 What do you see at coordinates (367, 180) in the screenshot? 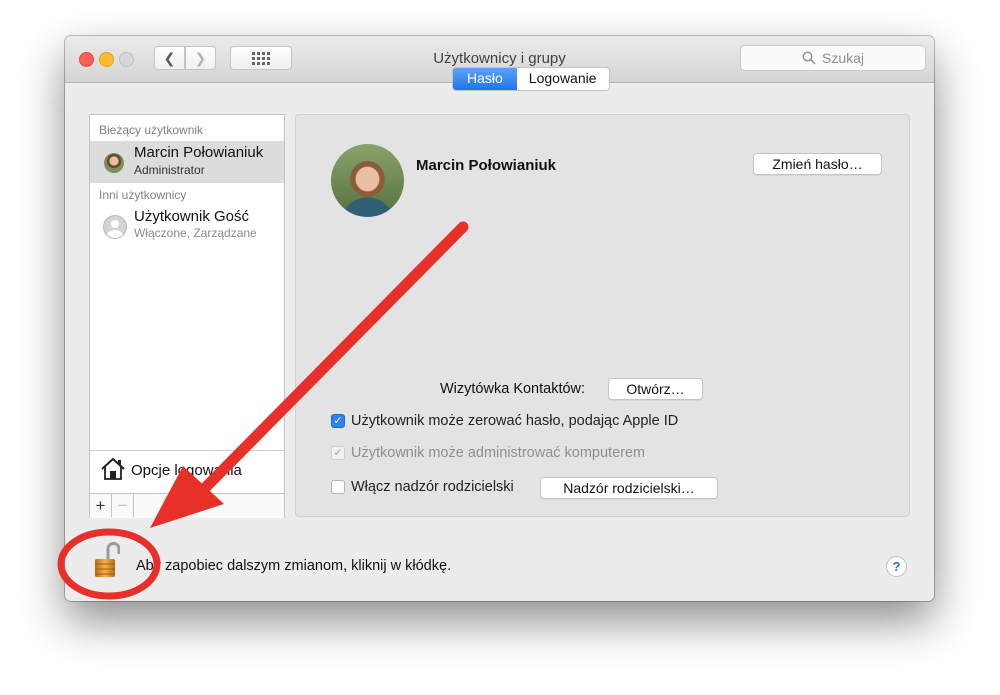
I see `user-photo` at bounding box center [367, 180].